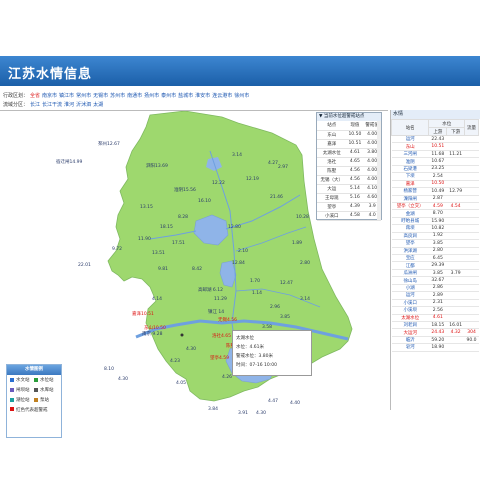 The height and width of the screenshot is (480, 480). I want to click on water-row: 临沂 59.20 90.0, so click(435, 340).